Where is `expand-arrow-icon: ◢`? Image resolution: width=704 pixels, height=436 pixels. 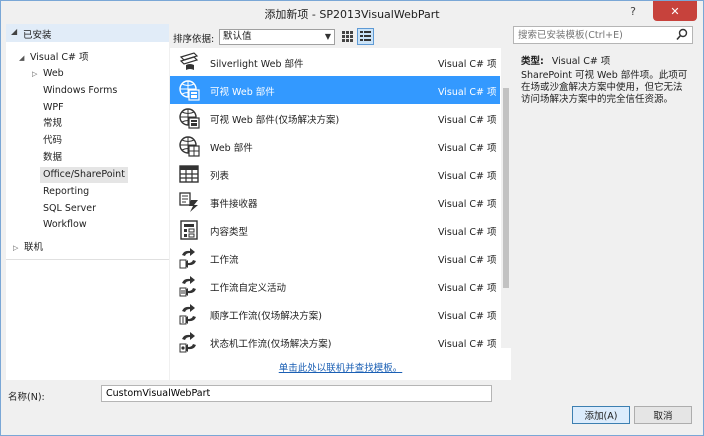
expand-arrow-icon: ◢ is located at coordinates (21, 58).